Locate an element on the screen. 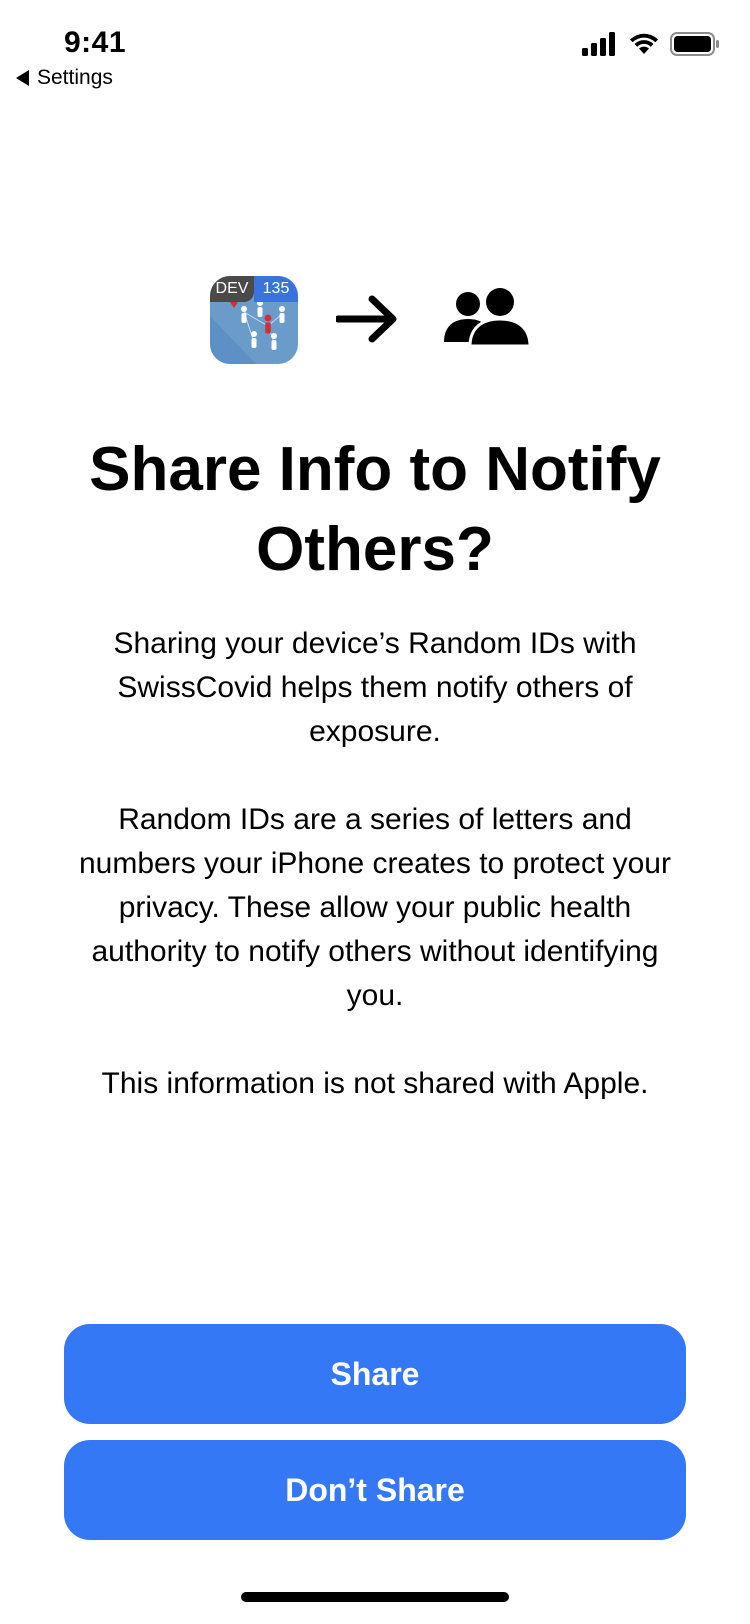 The height and width of the screenshot is (1624, 750). home-indicator is located at coordinates (375, 1597).